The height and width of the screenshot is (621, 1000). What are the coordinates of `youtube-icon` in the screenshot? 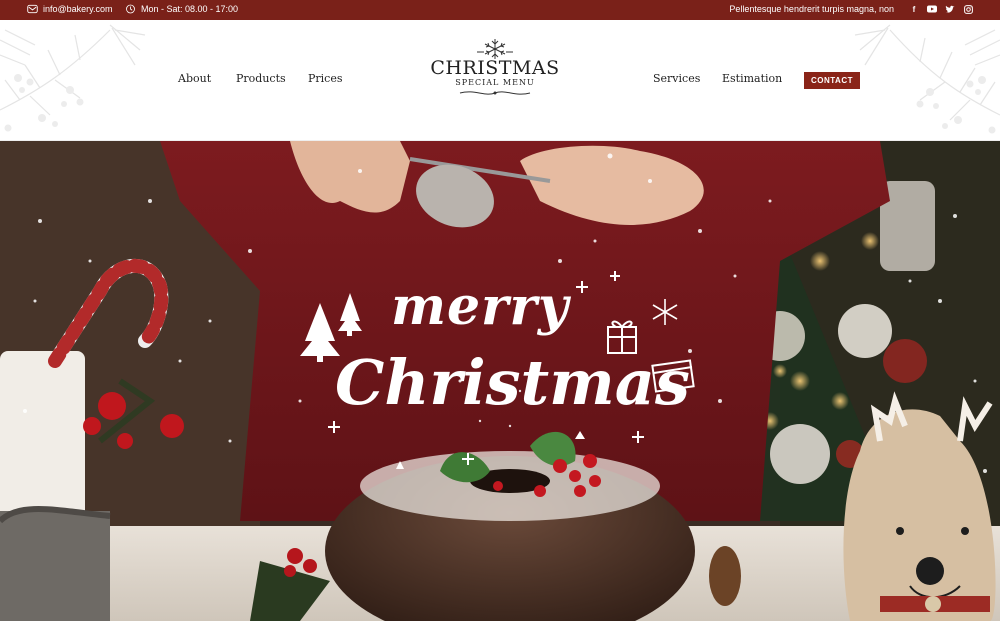 It's located at (932, 9).